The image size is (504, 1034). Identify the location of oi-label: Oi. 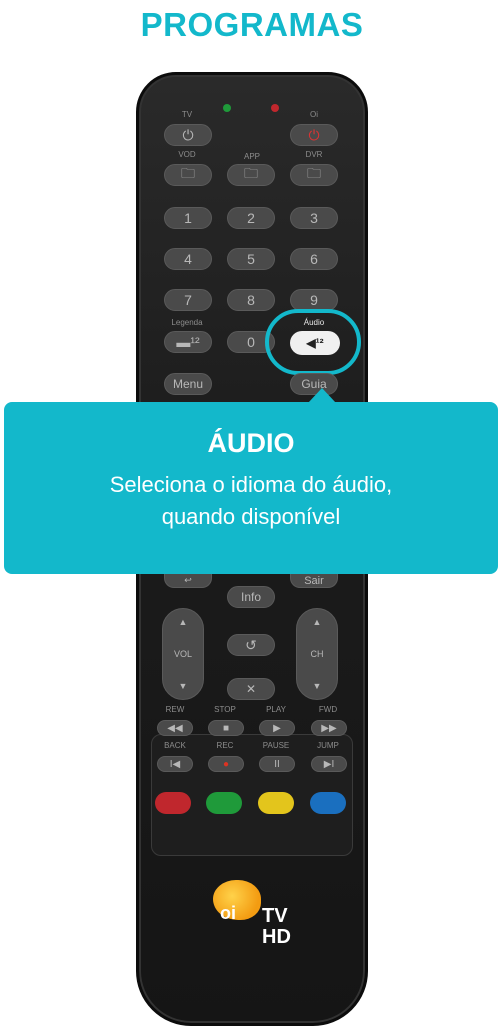
(314, 114).